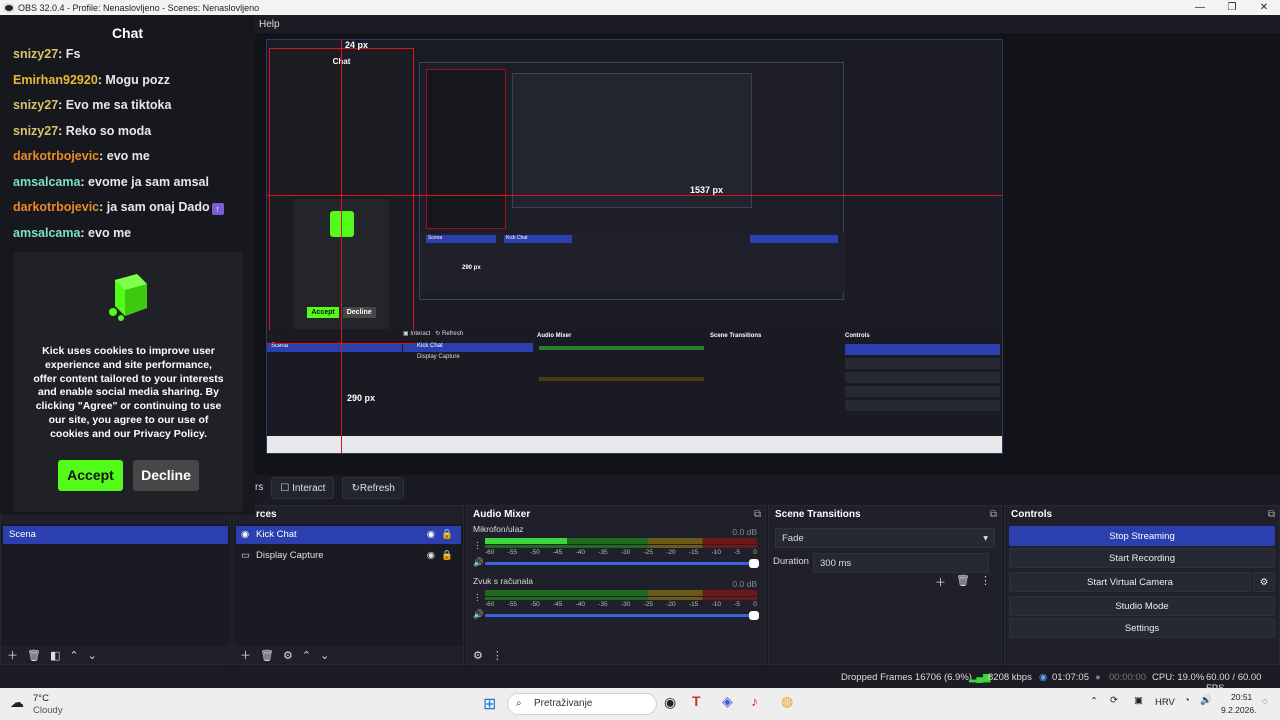 The width and height of the screenshot is (1280, 720). I want to click on chevron-up-icon: ⌃, so click(1094, 701).